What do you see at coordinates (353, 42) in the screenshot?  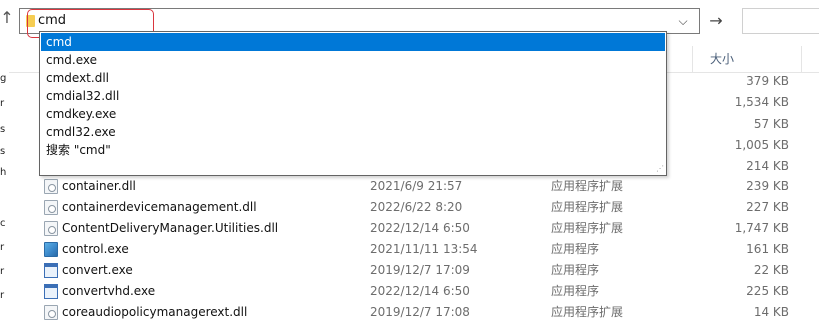 I see `autocomplete-item: cmd` at bounding box center [353, 42].